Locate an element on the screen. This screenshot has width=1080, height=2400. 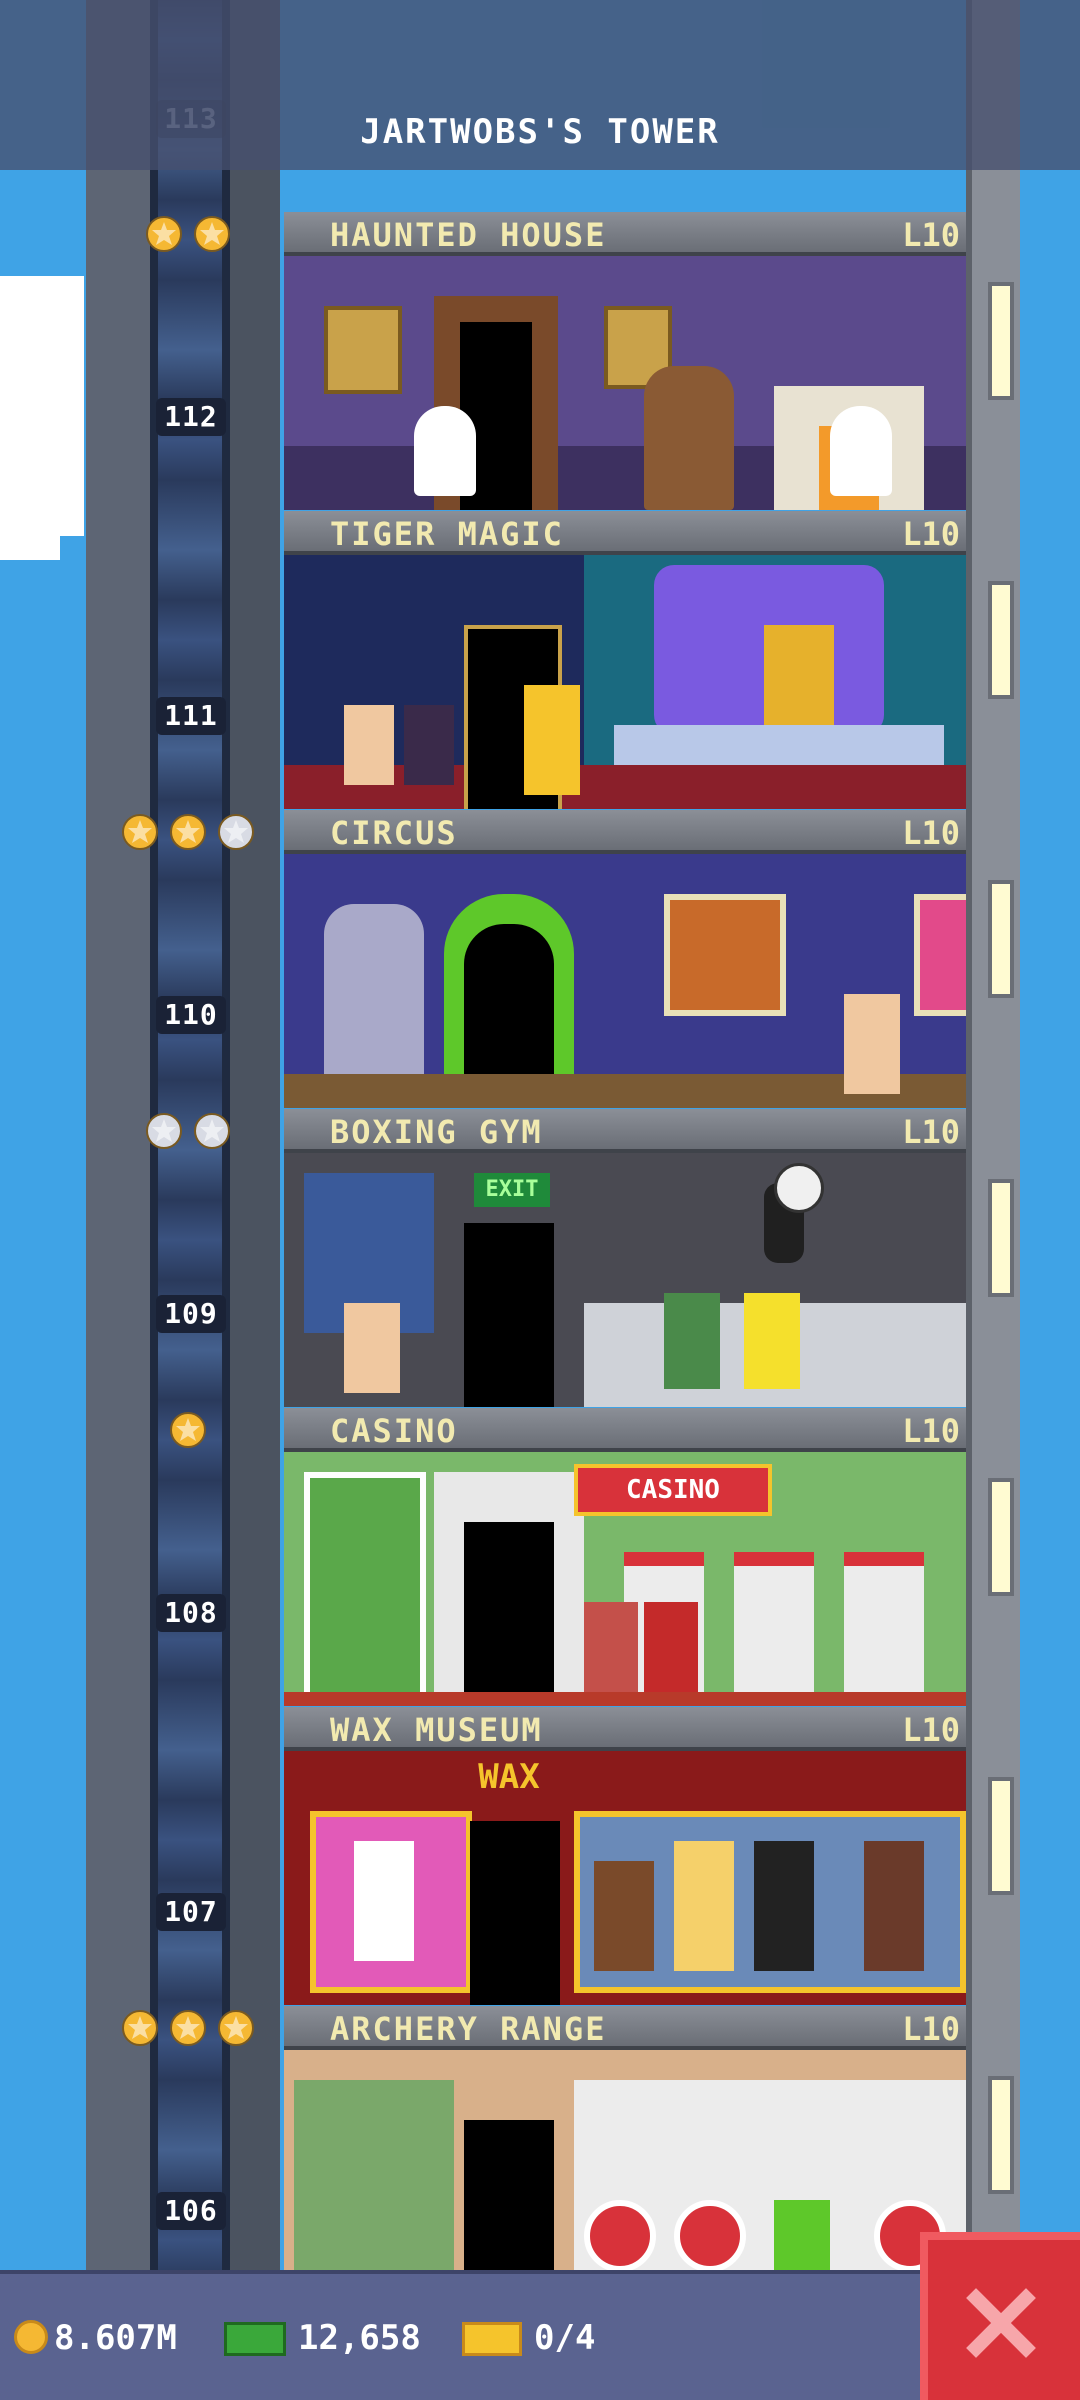
room-boxing-gym: EXIT is located at coordinates (625, 1280).